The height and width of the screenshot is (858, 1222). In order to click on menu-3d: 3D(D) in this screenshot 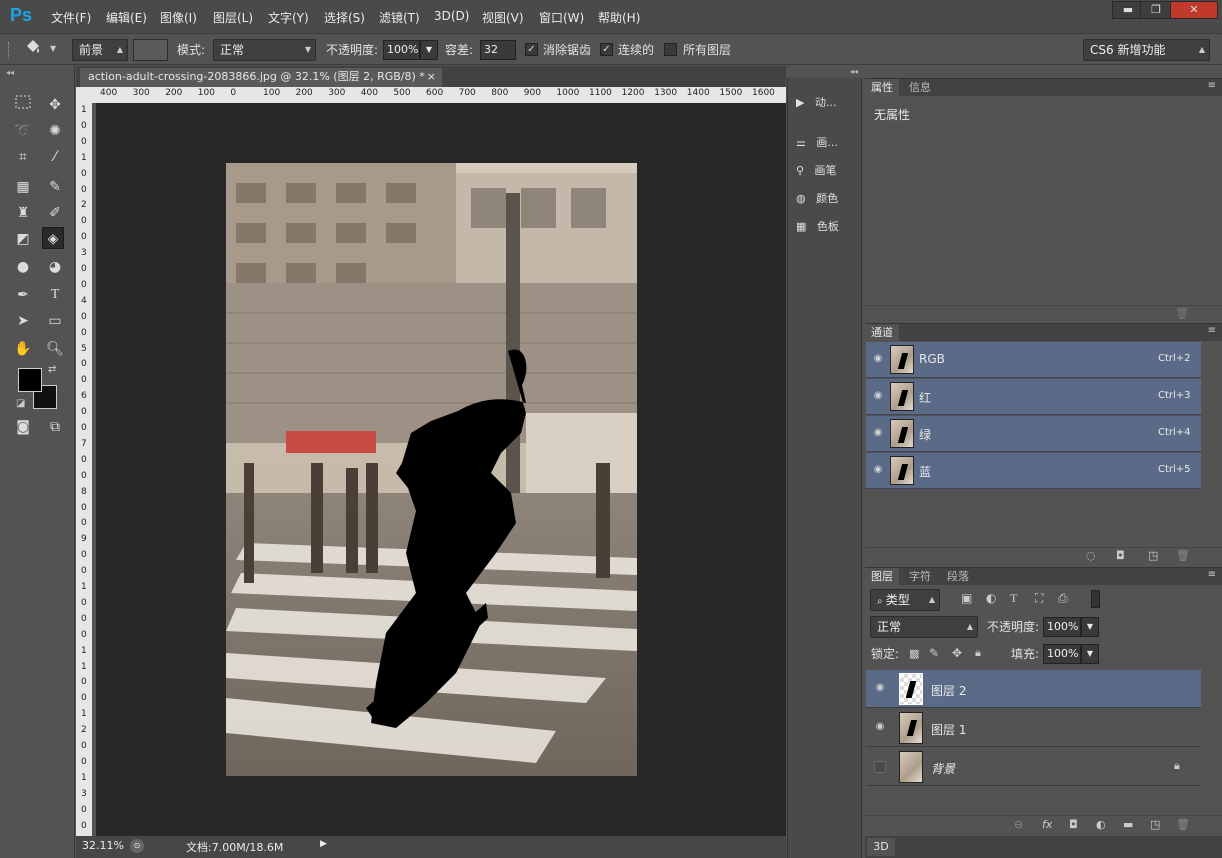, I will do `click(451, 16)`.